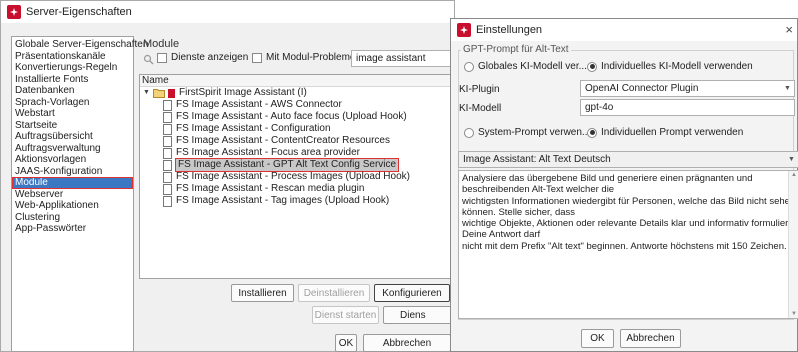  I want to click on sidebar-item: Datenbanken, so click(72, 91).